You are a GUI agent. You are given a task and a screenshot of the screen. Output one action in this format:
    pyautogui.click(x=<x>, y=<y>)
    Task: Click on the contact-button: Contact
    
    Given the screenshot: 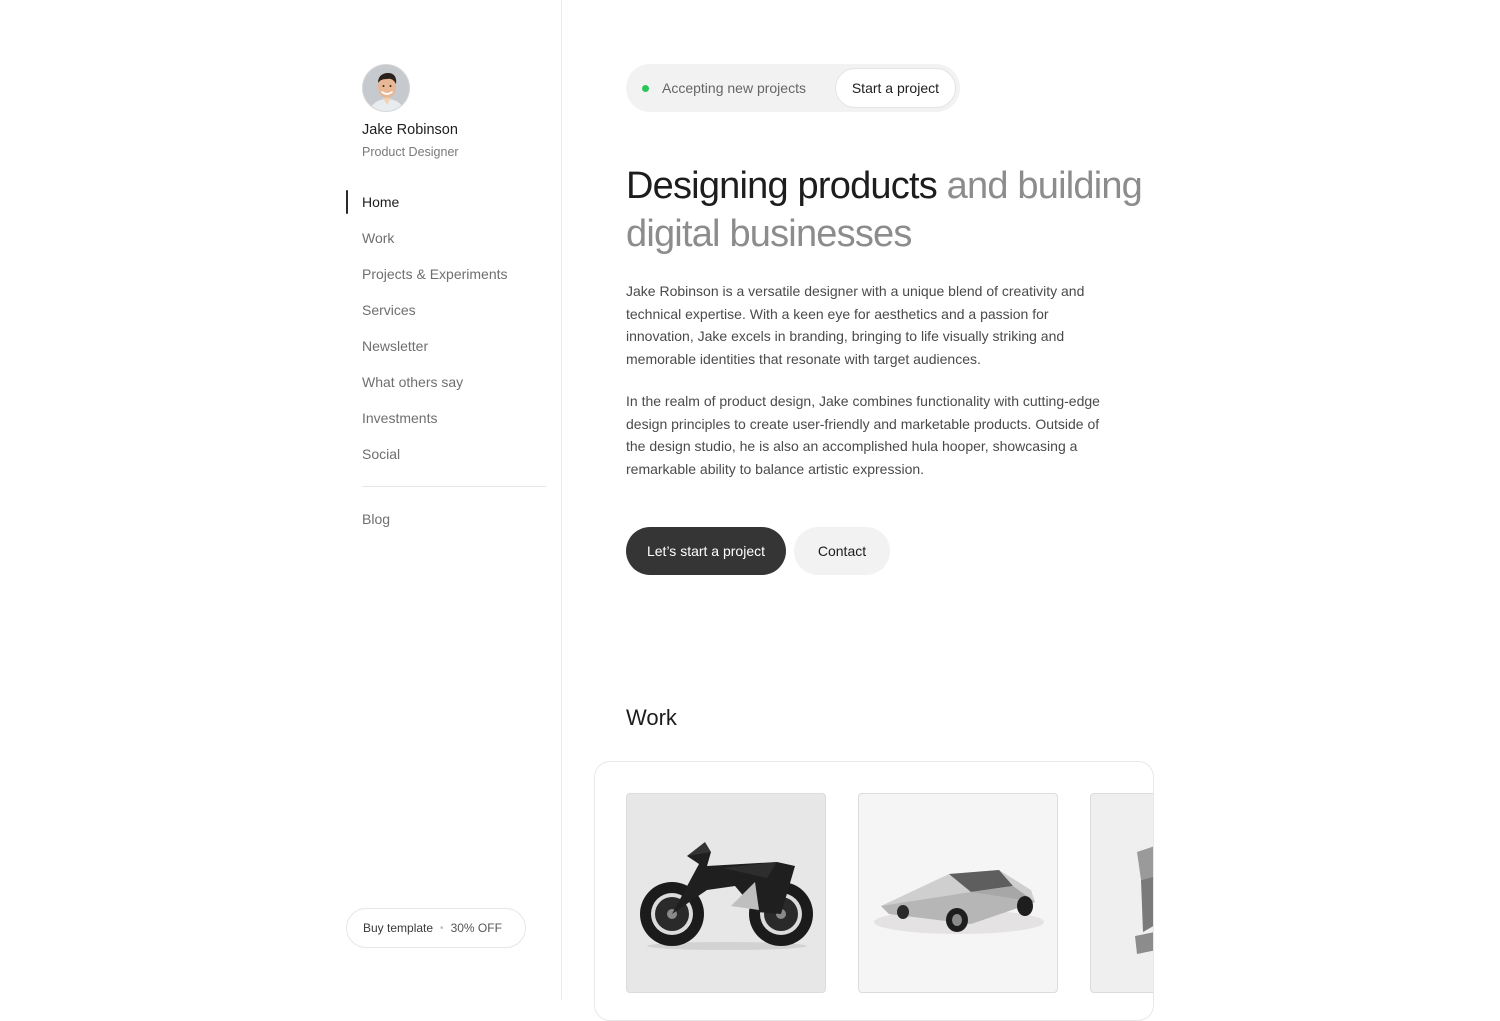 What is the action you would take?
    pyautogui.click(x=842, y=551)
    